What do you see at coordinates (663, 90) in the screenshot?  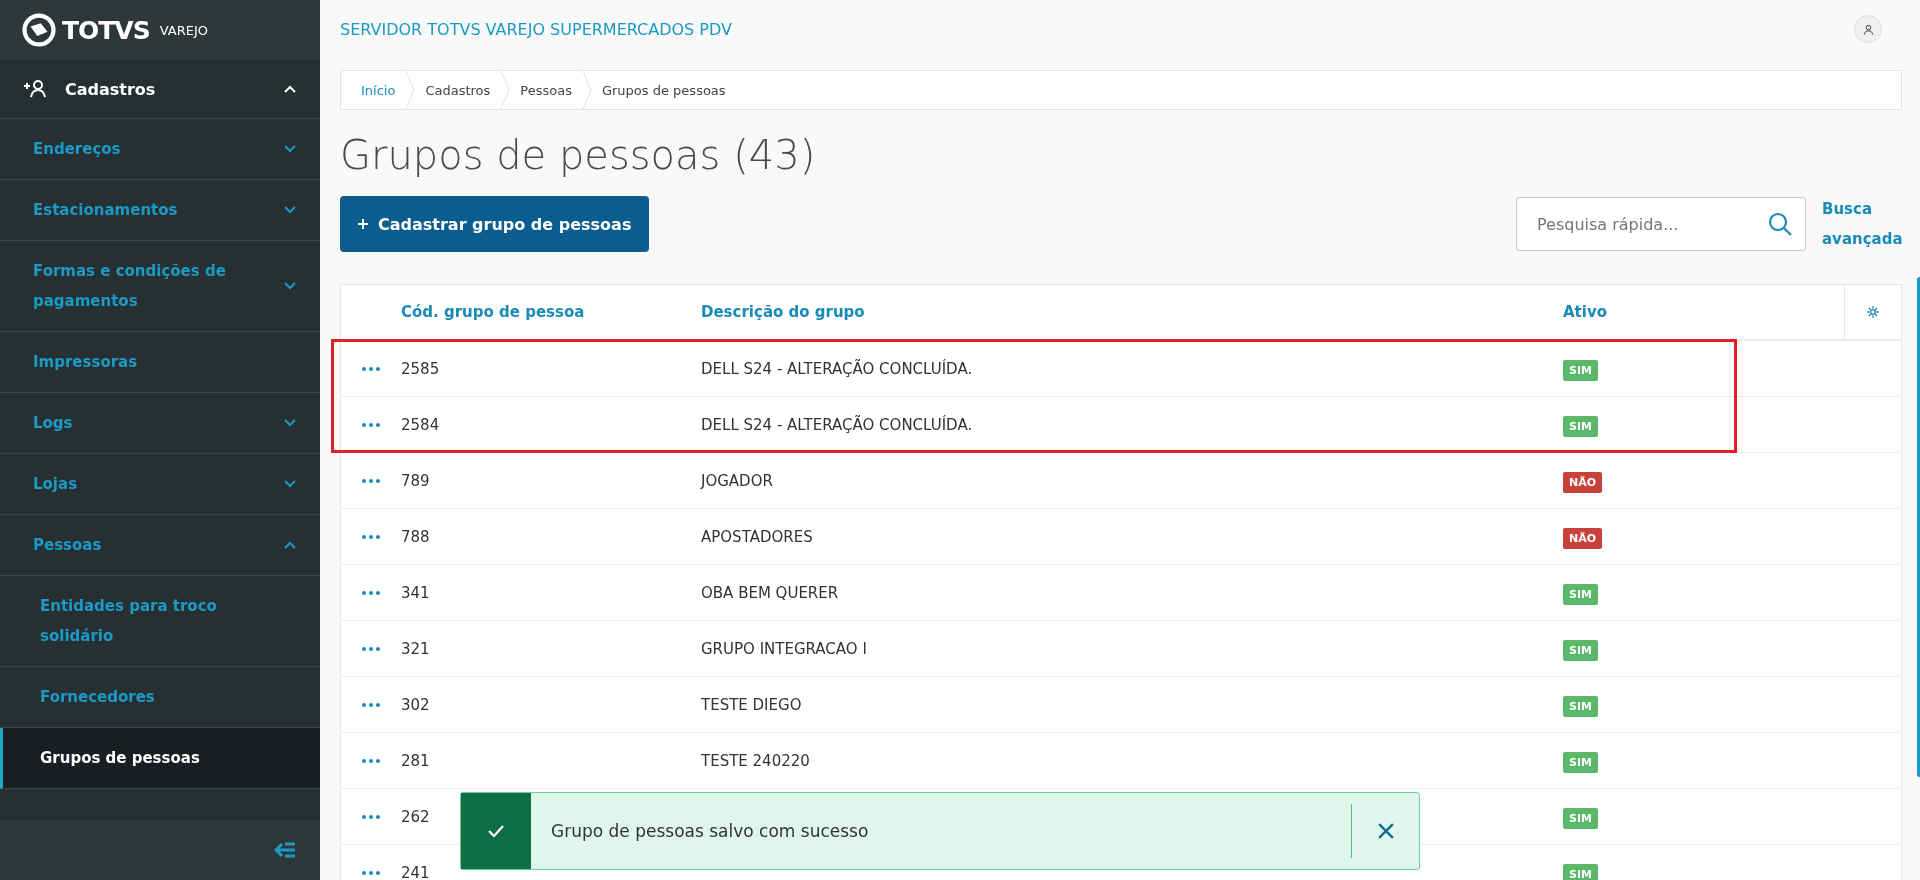 I see `breadcrumb-item: Grupos de pessoas` at bounding box center [663, 90].